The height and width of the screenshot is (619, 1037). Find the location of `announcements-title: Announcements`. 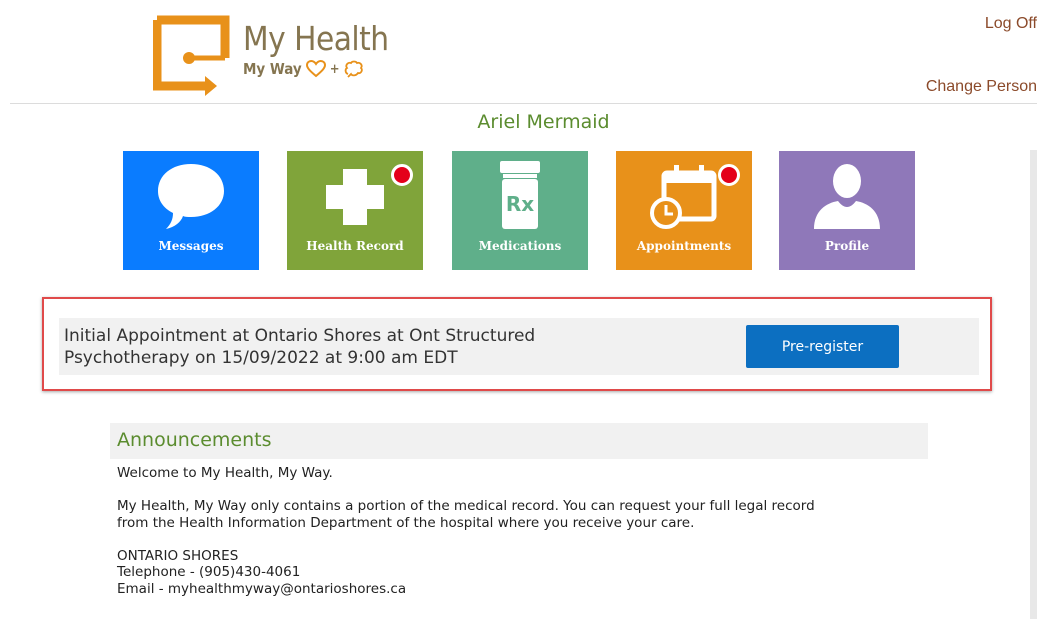

announcements-title: Announcements is located at coordinates (194, 440).